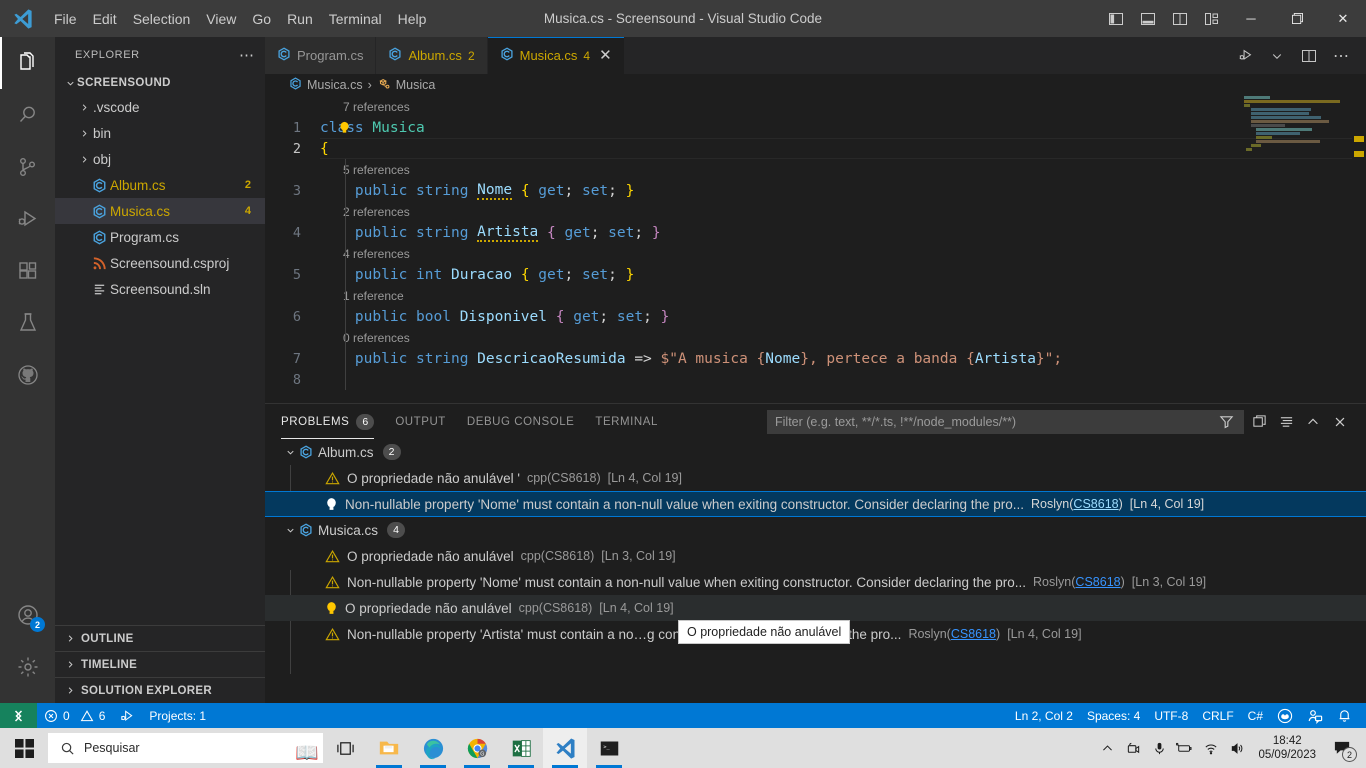 The image size is (1366, 768). What do you see at coordinates (1309, 56) in the screenshot?
I see `split-editor-icon` at bounding box center [1309, 56].